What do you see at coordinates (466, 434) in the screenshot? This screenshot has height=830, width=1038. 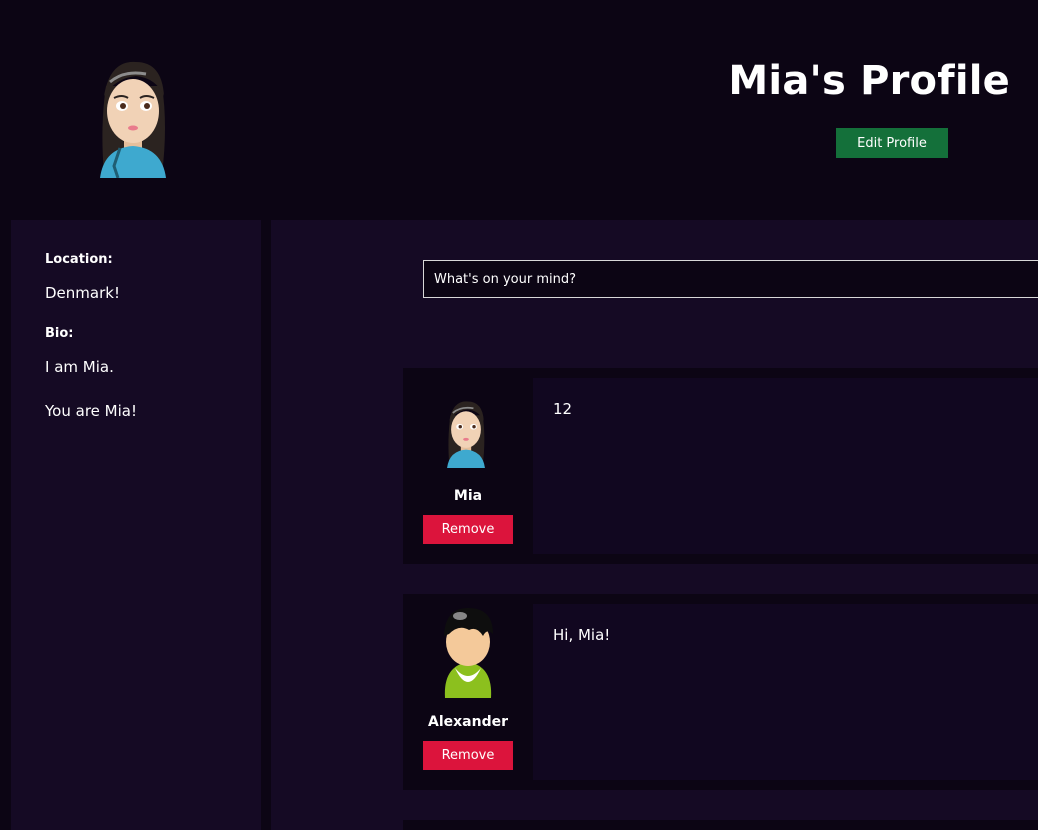 I see `girl-avatar-icon` at bounding box center [466, 434].